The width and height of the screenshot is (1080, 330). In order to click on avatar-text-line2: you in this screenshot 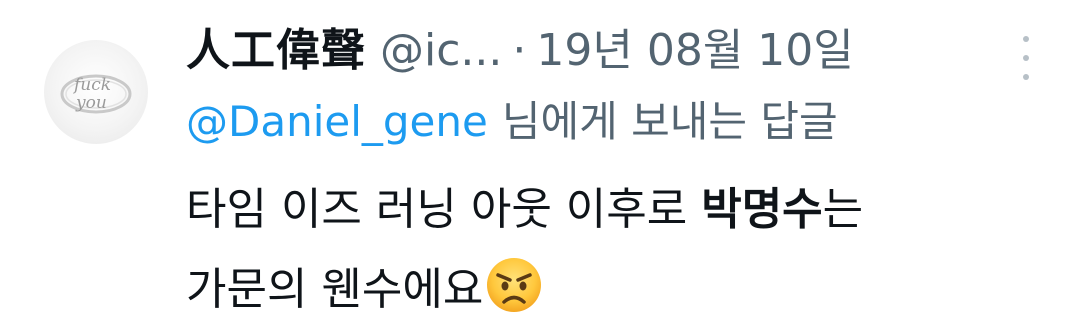, I will do `click(91, 103)`.